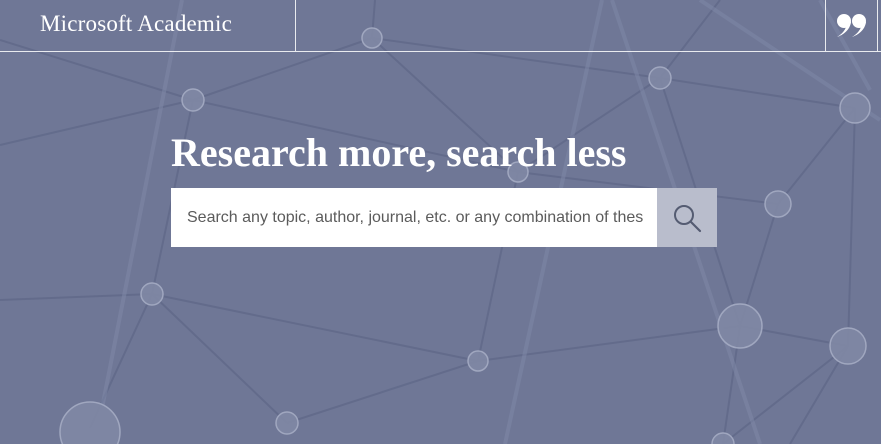  What do you see at coordinates (136, 24) in the screenshot?
I see `brand-logo-text: Microsoft Academic` at bounding box center [136, 24].